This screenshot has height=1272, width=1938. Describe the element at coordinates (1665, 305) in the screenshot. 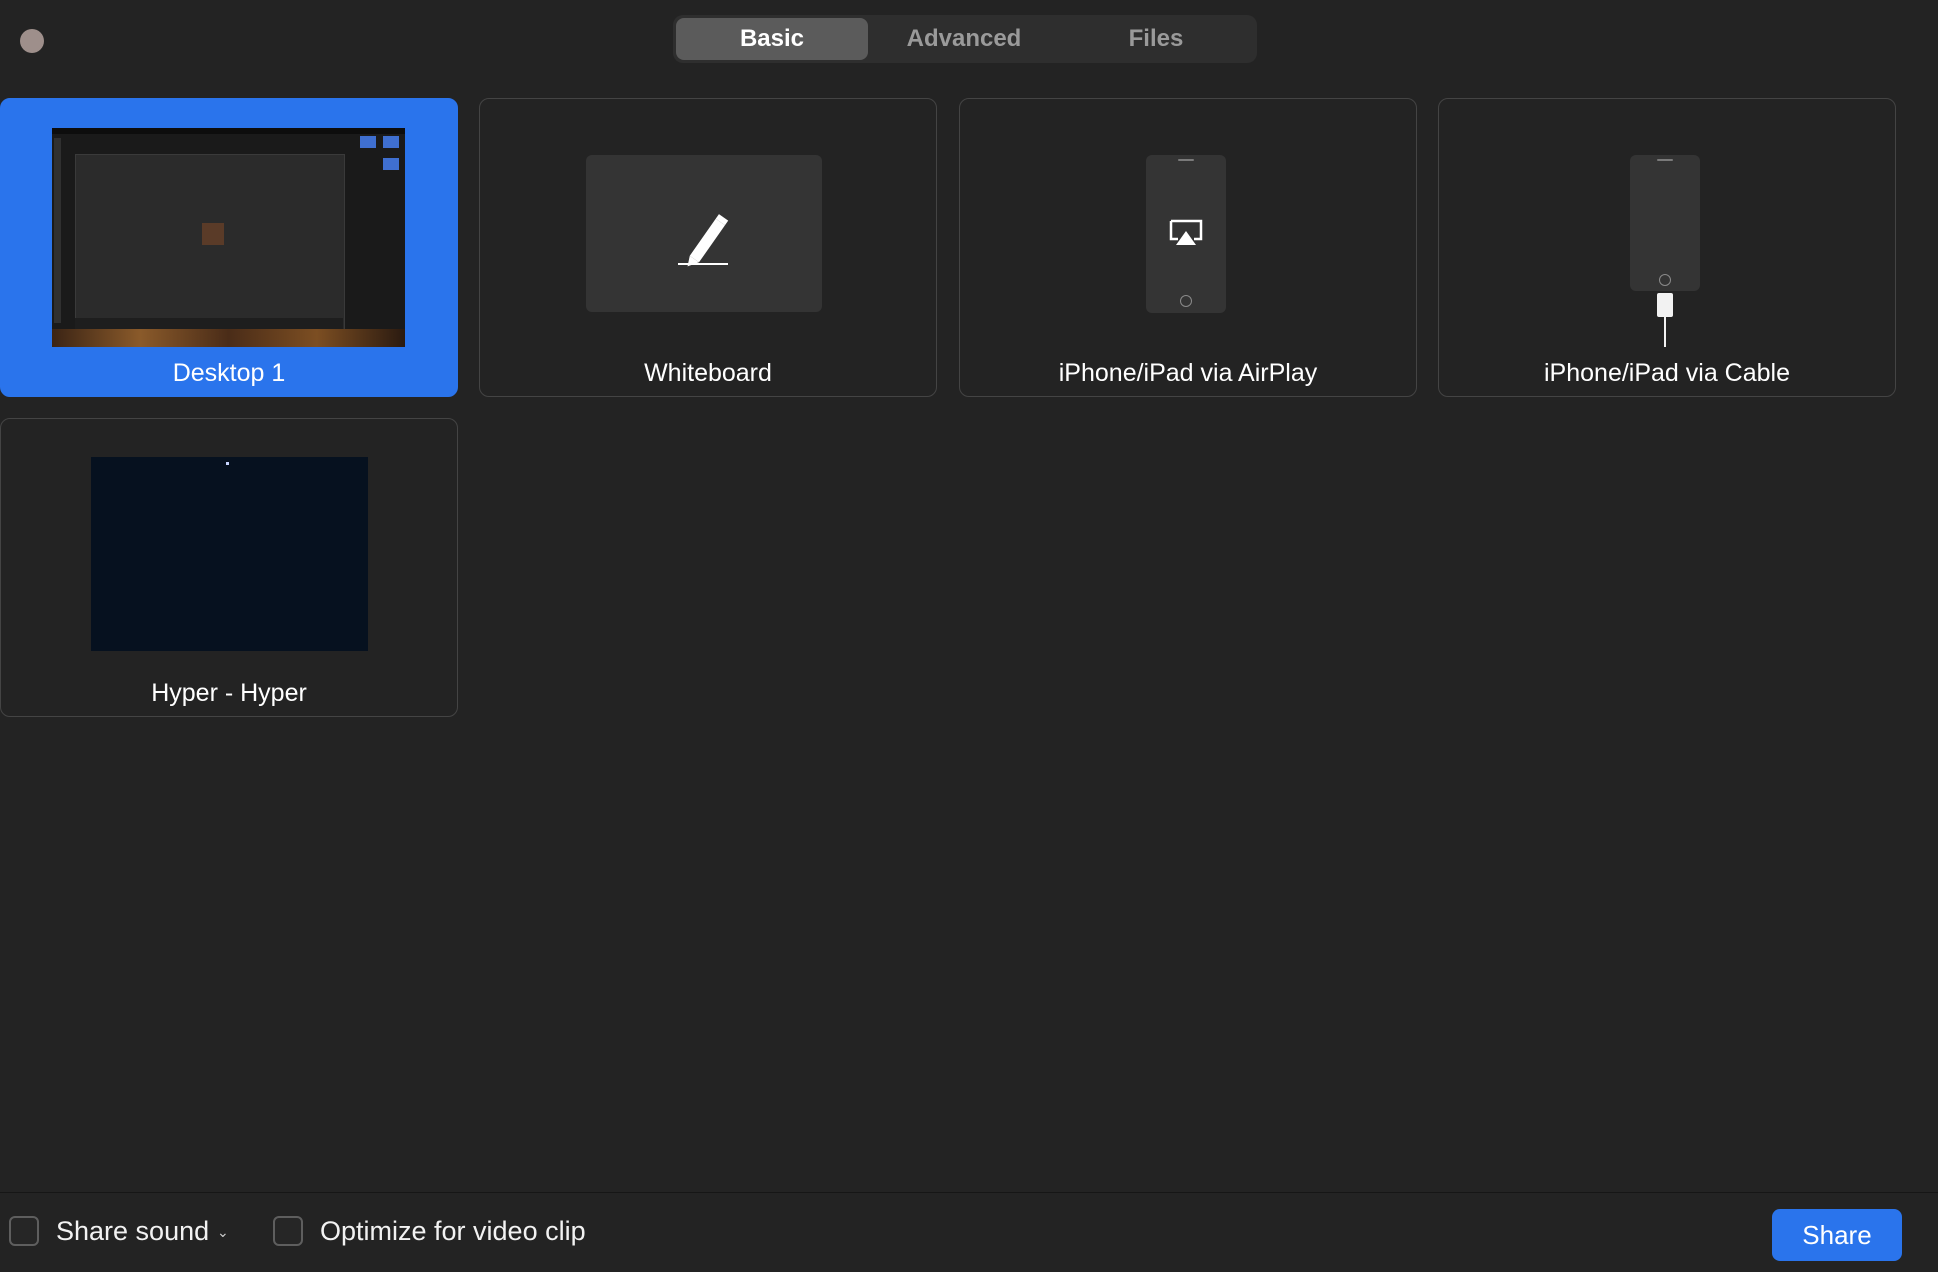

I see `lightning-plug-icon` at that location.